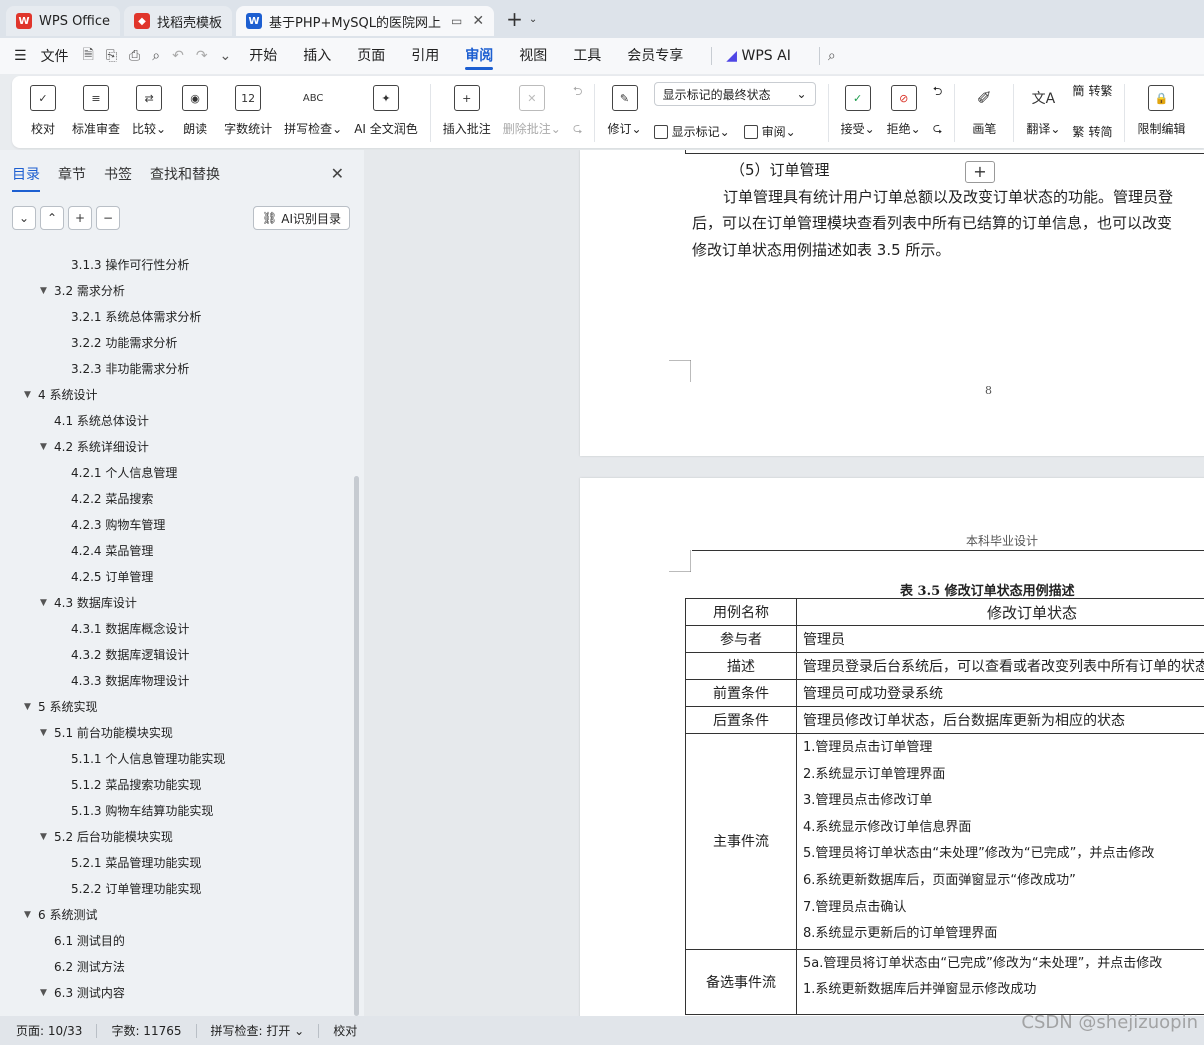  What do you see at coordinates (96, 109) in the screenshot?
I see `standard-review-button: ≡ 标准审查` at bounding box center [96, 109].